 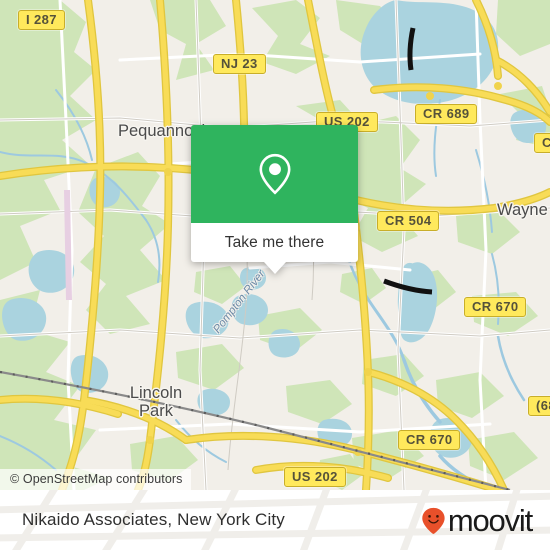 What do you see at coordinates (41, 20) in the screenshot?
I see `shield-i-287: I 287` at bounding box center [41, 20].